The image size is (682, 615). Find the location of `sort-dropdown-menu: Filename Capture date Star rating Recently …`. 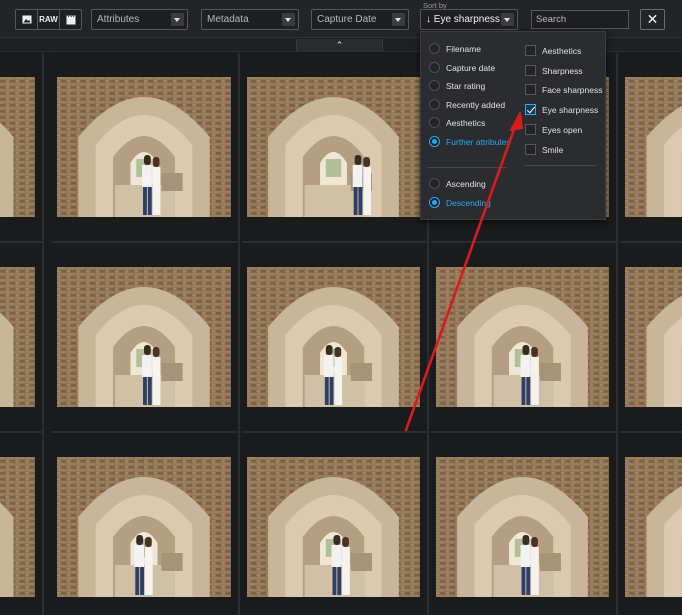

sort-dropdown-menu: Filename Capture date Star rating Recently … is located at coordinates (513, 125).